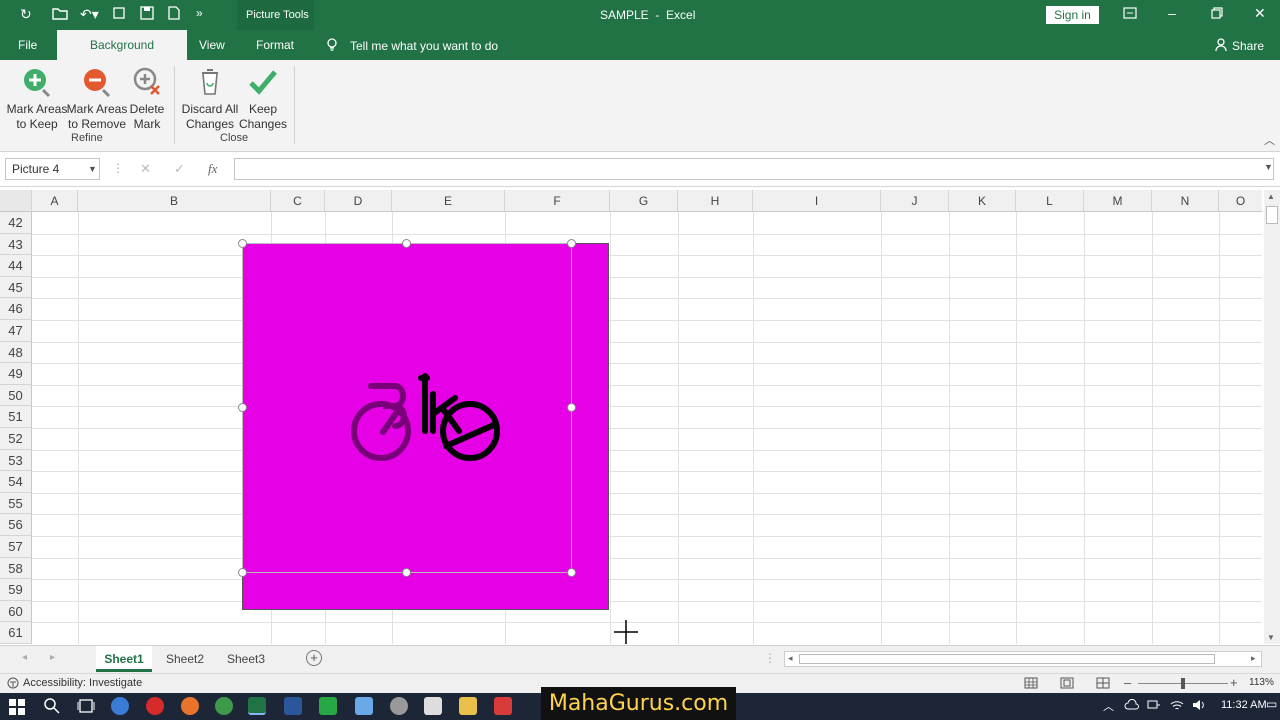 This screenshot has height=720, width=1280. I want to click on open-icon, so click(60, 14).